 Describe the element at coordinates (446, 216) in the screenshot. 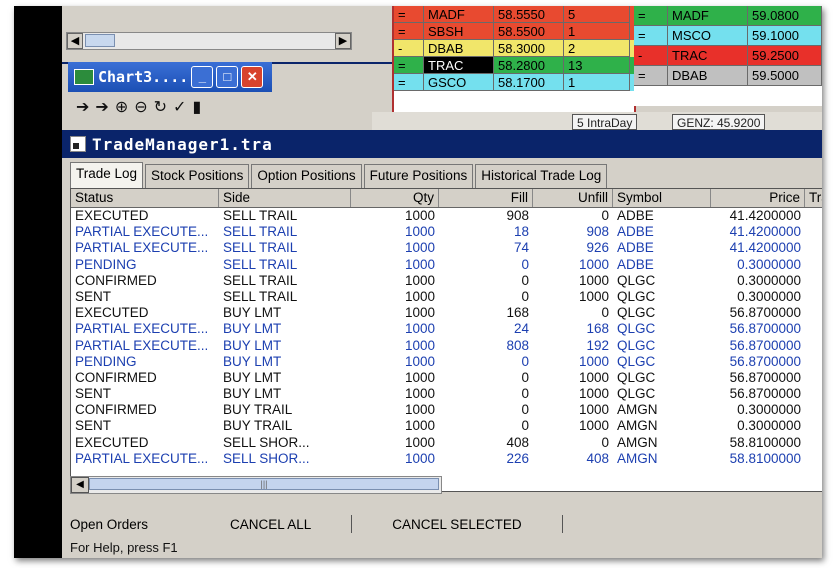

I see `table-row: EXECUTED SELL TRAIL 1000 908 0 ADBE 41.4200000` at that location.